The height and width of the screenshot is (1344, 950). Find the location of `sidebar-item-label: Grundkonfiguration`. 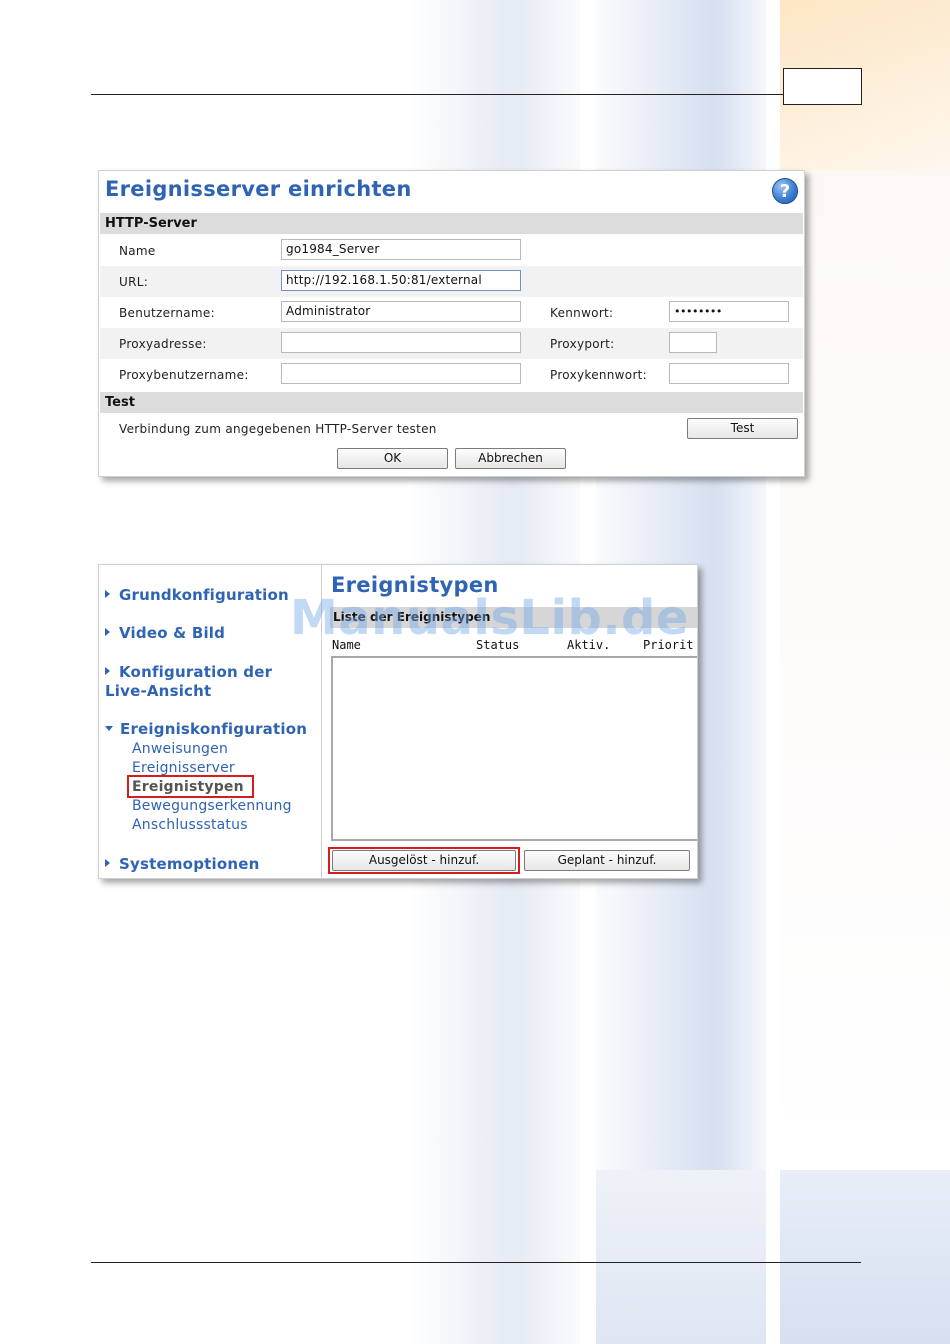

sidebar-item-label: Grundkonfiguration is located at coordinates (204, 595).